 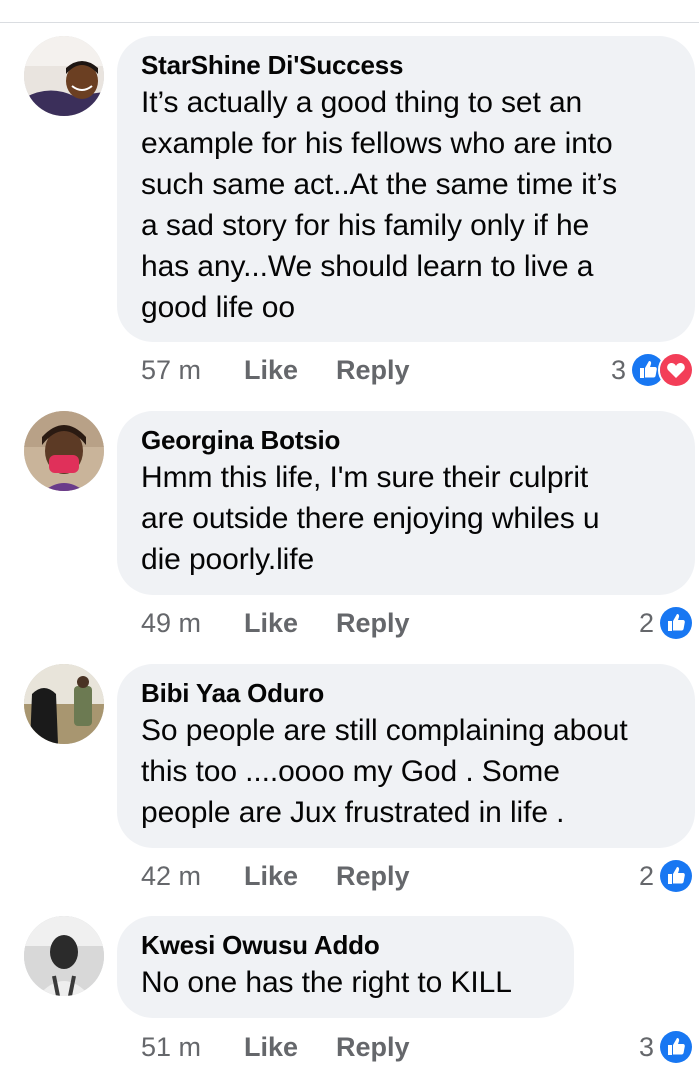 I want to click on comment-author: Bibi Yaa Oduro, so click(x=406, y=693).